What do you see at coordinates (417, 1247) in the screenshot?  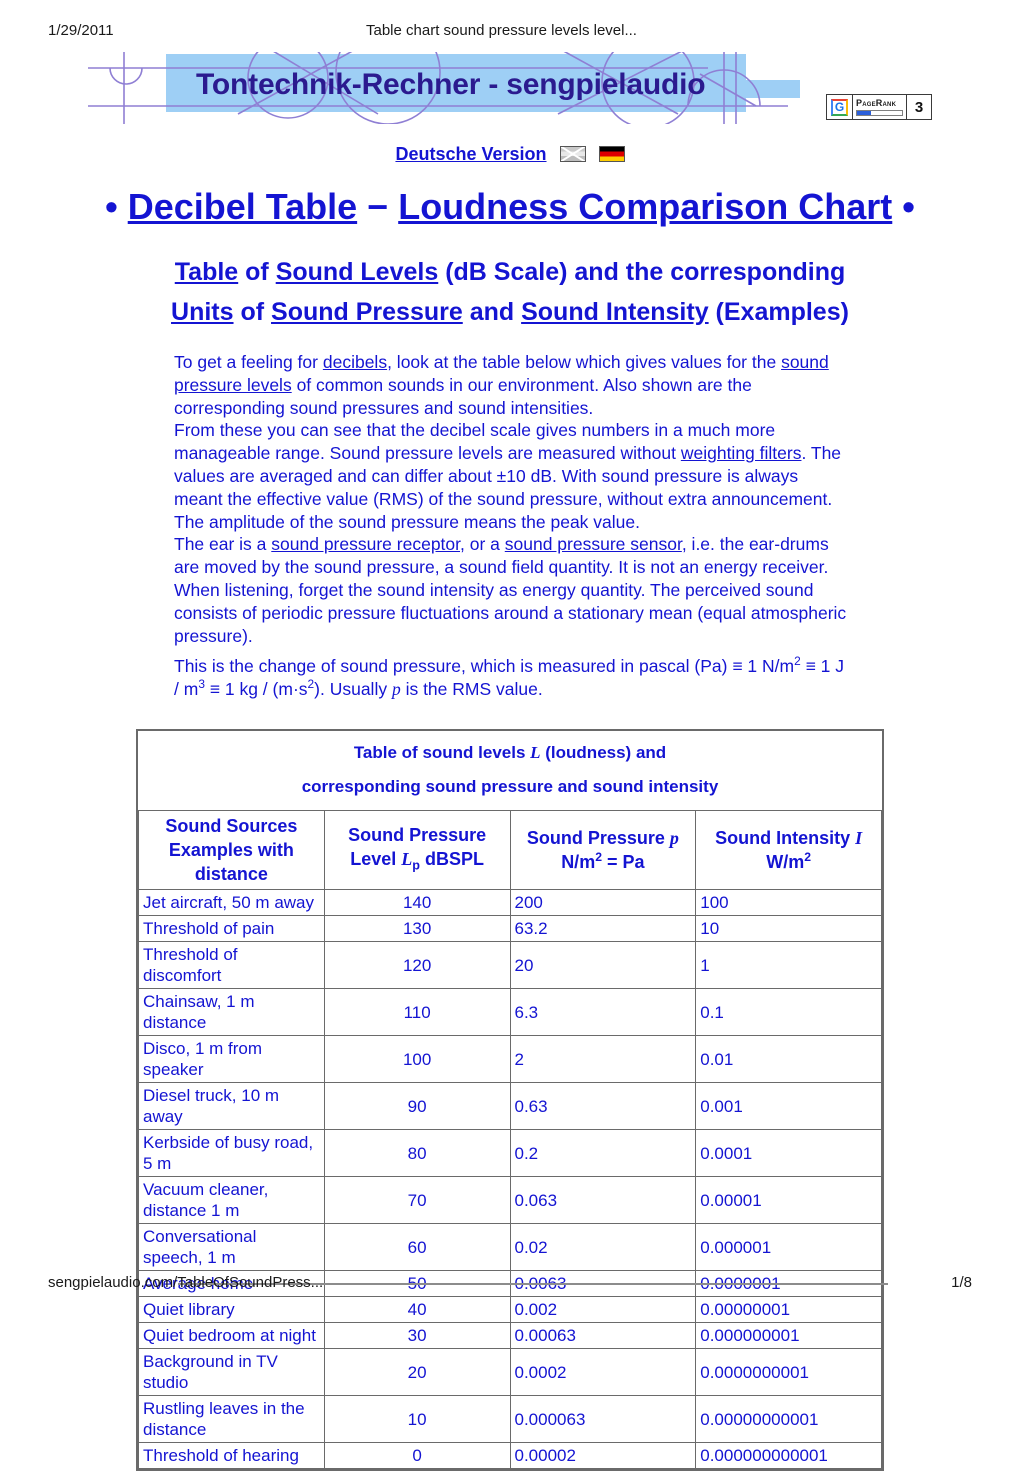 I see `cell-level: 60` at bounding box center [417, 1247].